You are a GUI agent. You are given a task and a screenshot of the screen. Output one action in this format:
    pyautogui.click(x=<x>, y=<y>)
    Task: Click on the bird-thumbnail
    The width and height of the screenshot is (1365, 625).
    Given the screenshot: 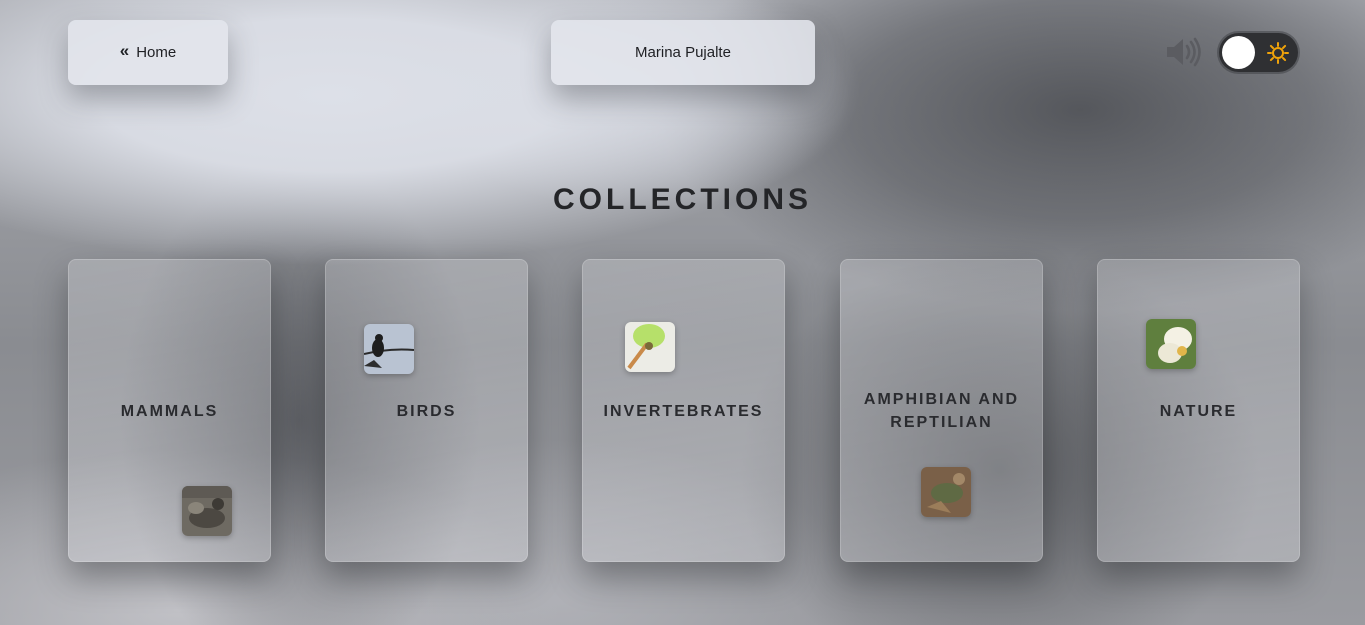 What is the action you would take?
    pyautogui.click(x=389, y=349)
    